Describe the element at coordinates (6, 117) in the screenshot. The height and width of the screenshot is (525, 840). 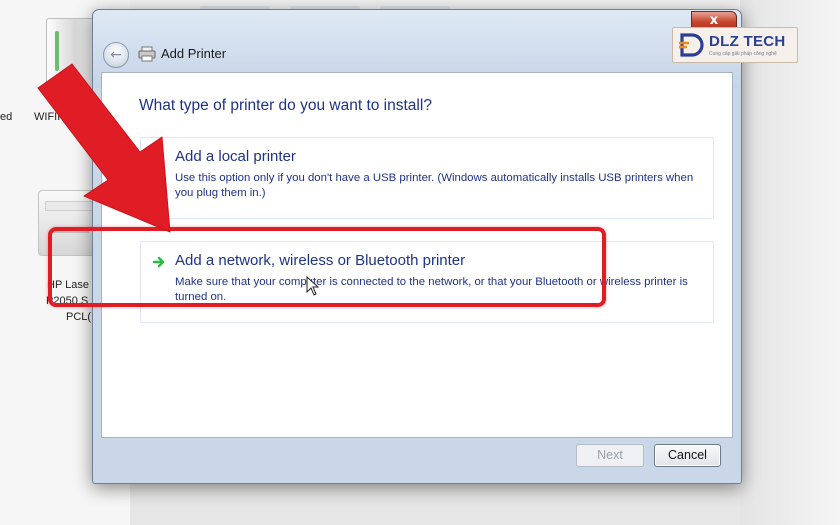
I see `device-label-partial: ed` at that location.